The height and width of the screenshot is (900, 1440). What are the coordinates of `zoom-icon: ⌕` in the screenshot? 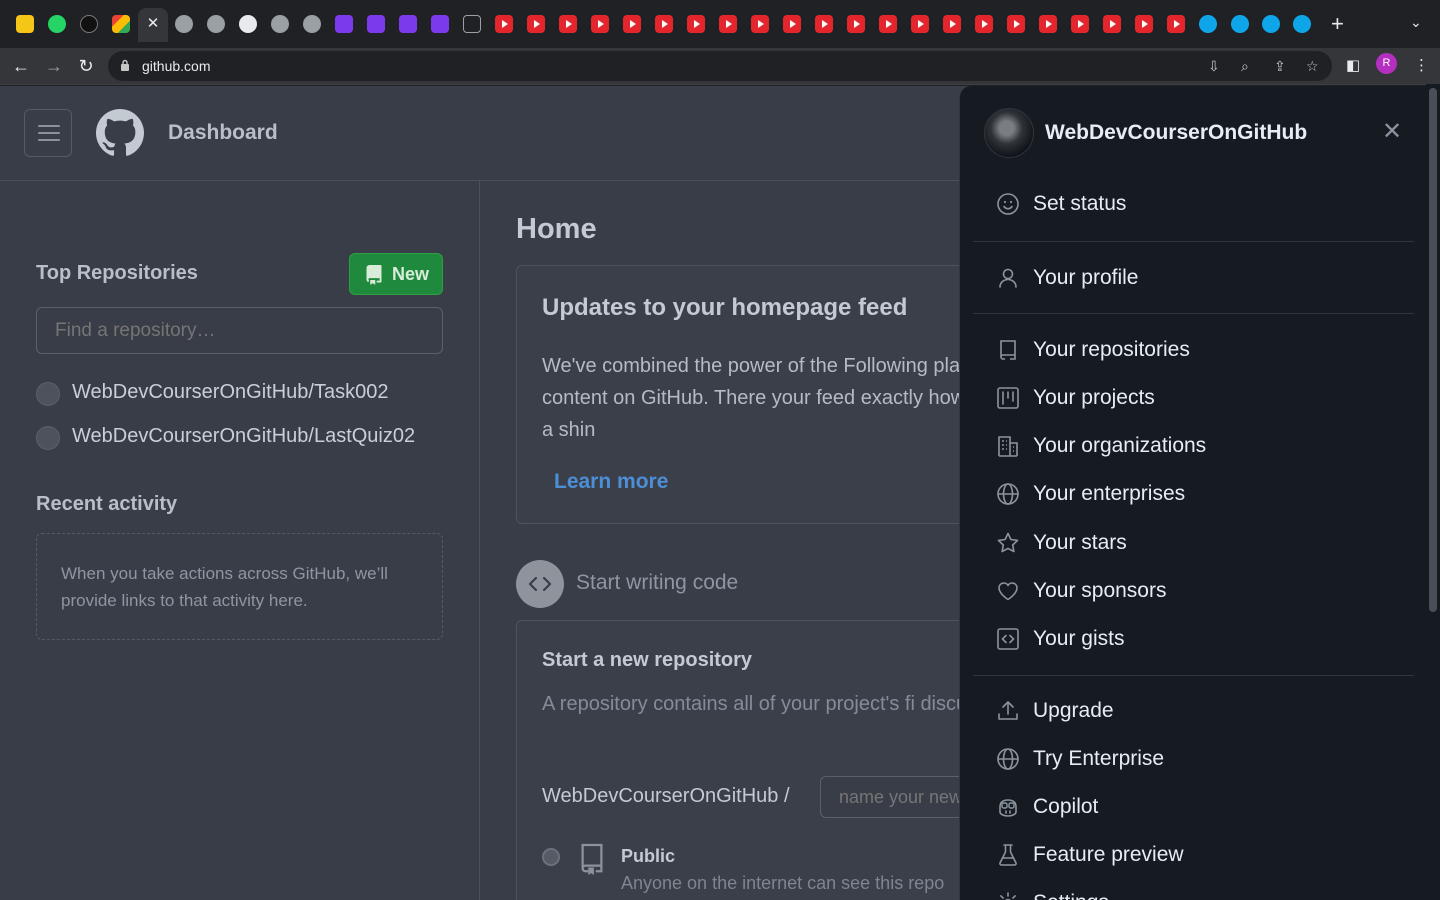 It's located at (1245, 66).